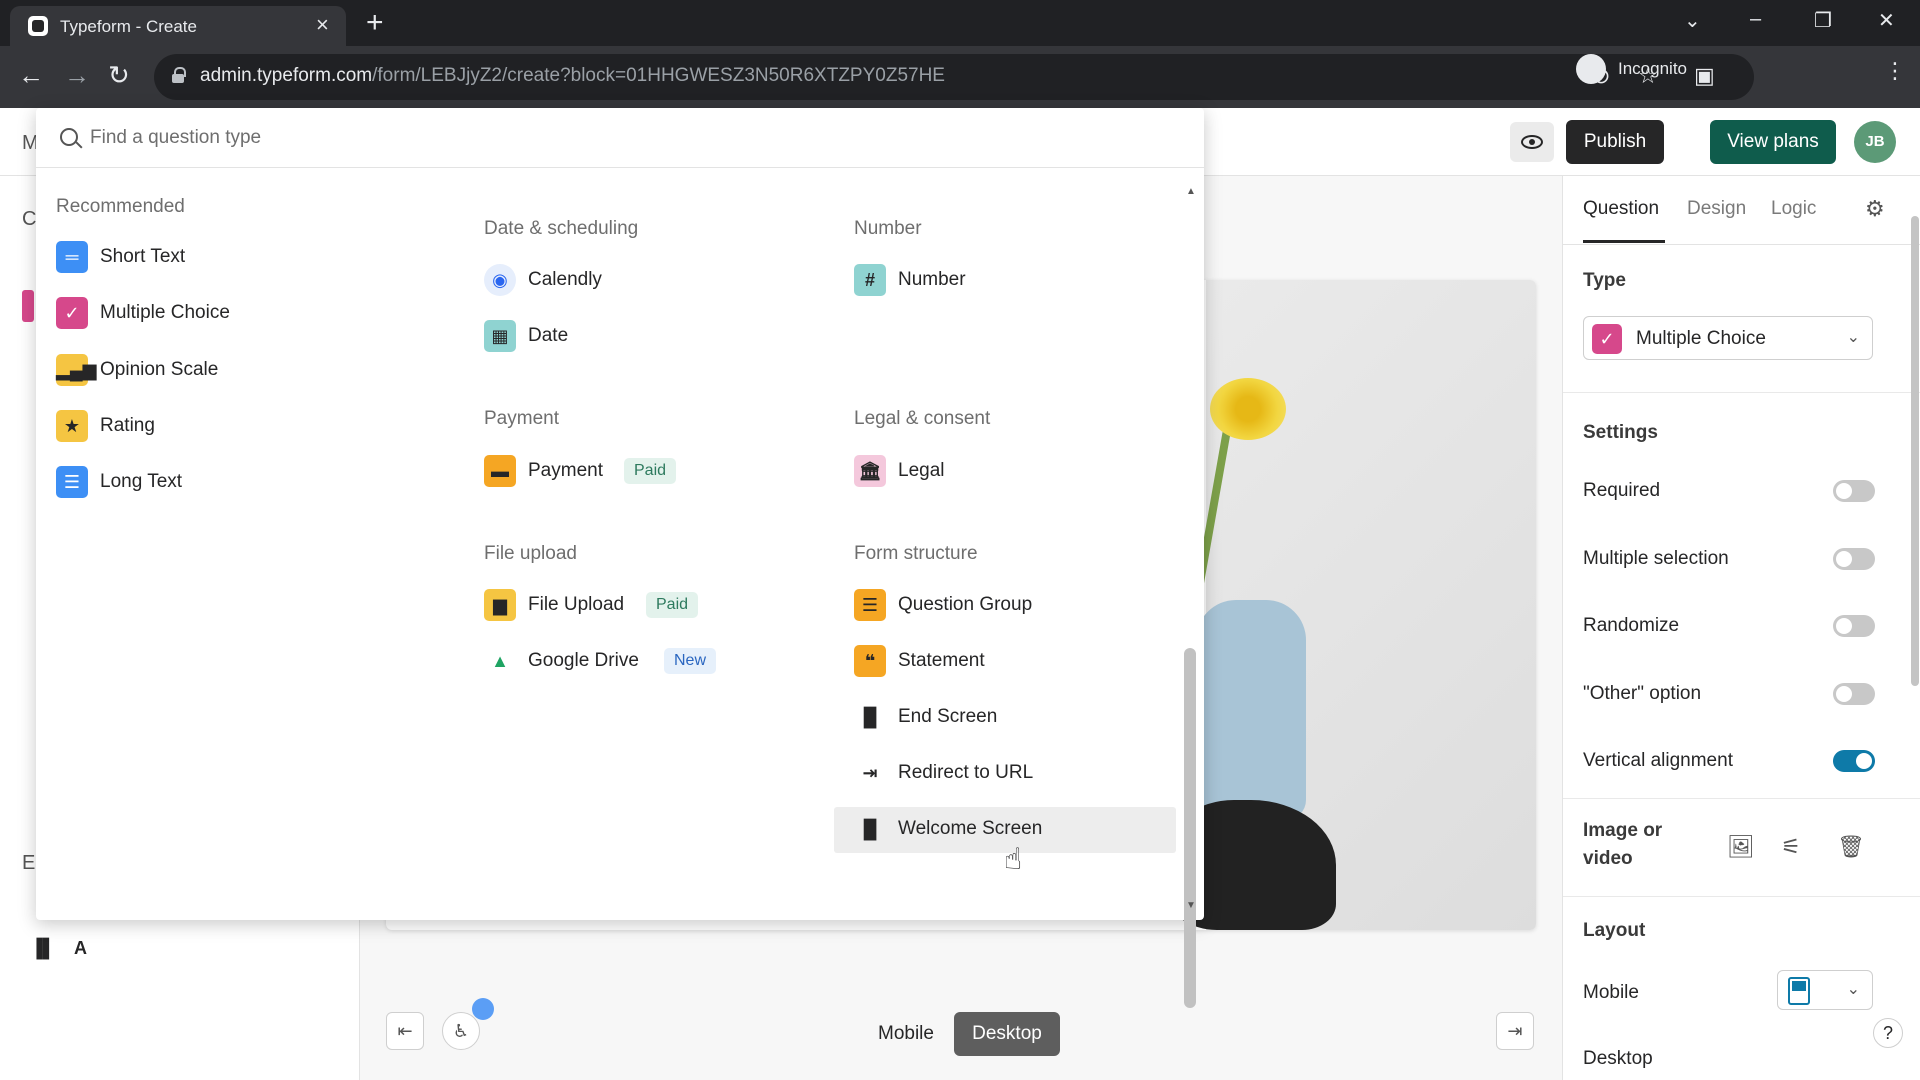  Describe the element at coordinates (1854, 559) in the screenshot. I see `multiple-selection-toggle` at that location.